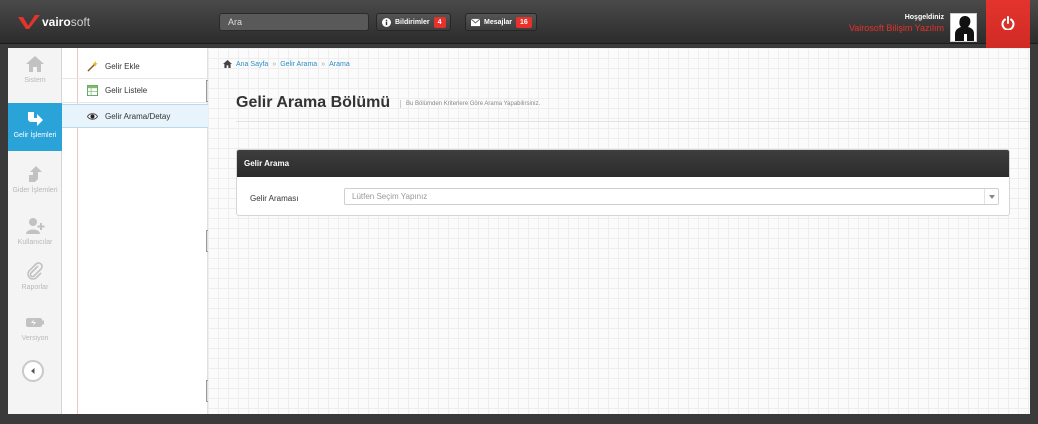 The width and height of the screenshot is (1038, 424). I want to click on divider, so click(633, 121).